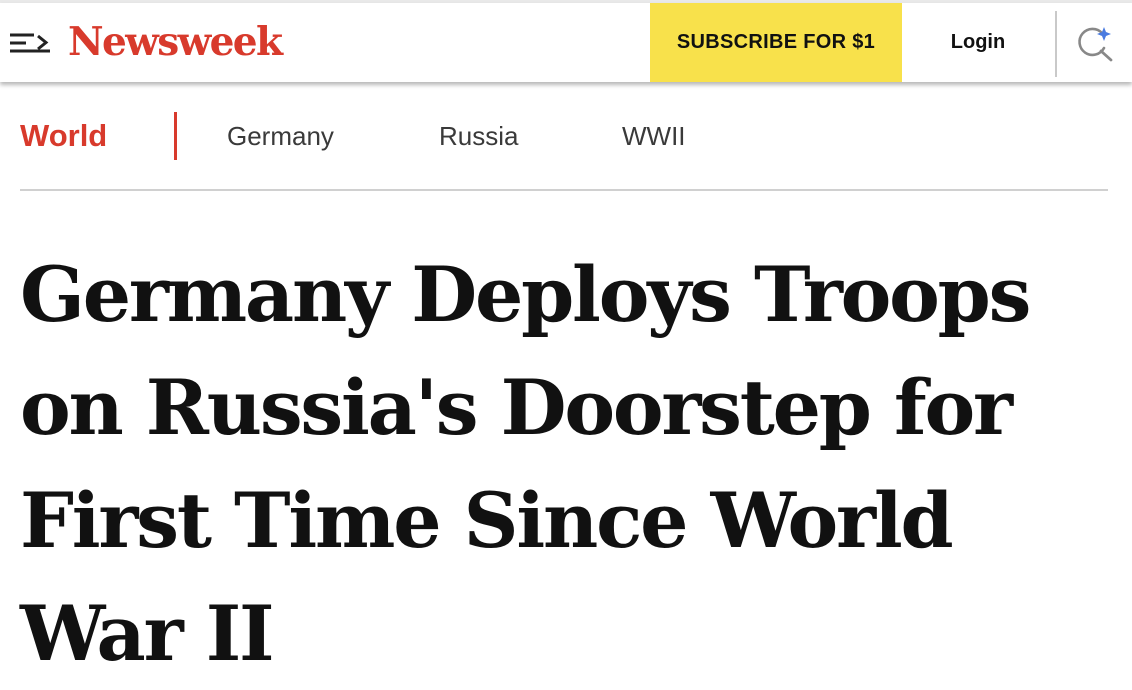  I want to click on nav-item-germany: Germany, so click(280, 136).